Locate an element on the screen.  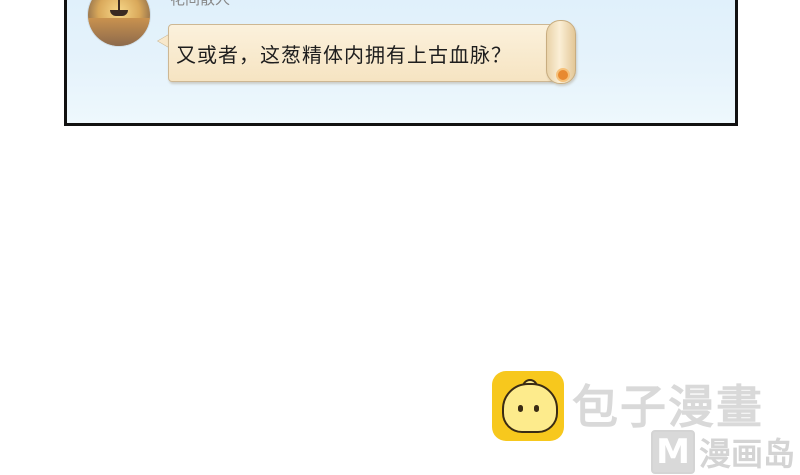
bun-body is located at coordinates (530, 408).